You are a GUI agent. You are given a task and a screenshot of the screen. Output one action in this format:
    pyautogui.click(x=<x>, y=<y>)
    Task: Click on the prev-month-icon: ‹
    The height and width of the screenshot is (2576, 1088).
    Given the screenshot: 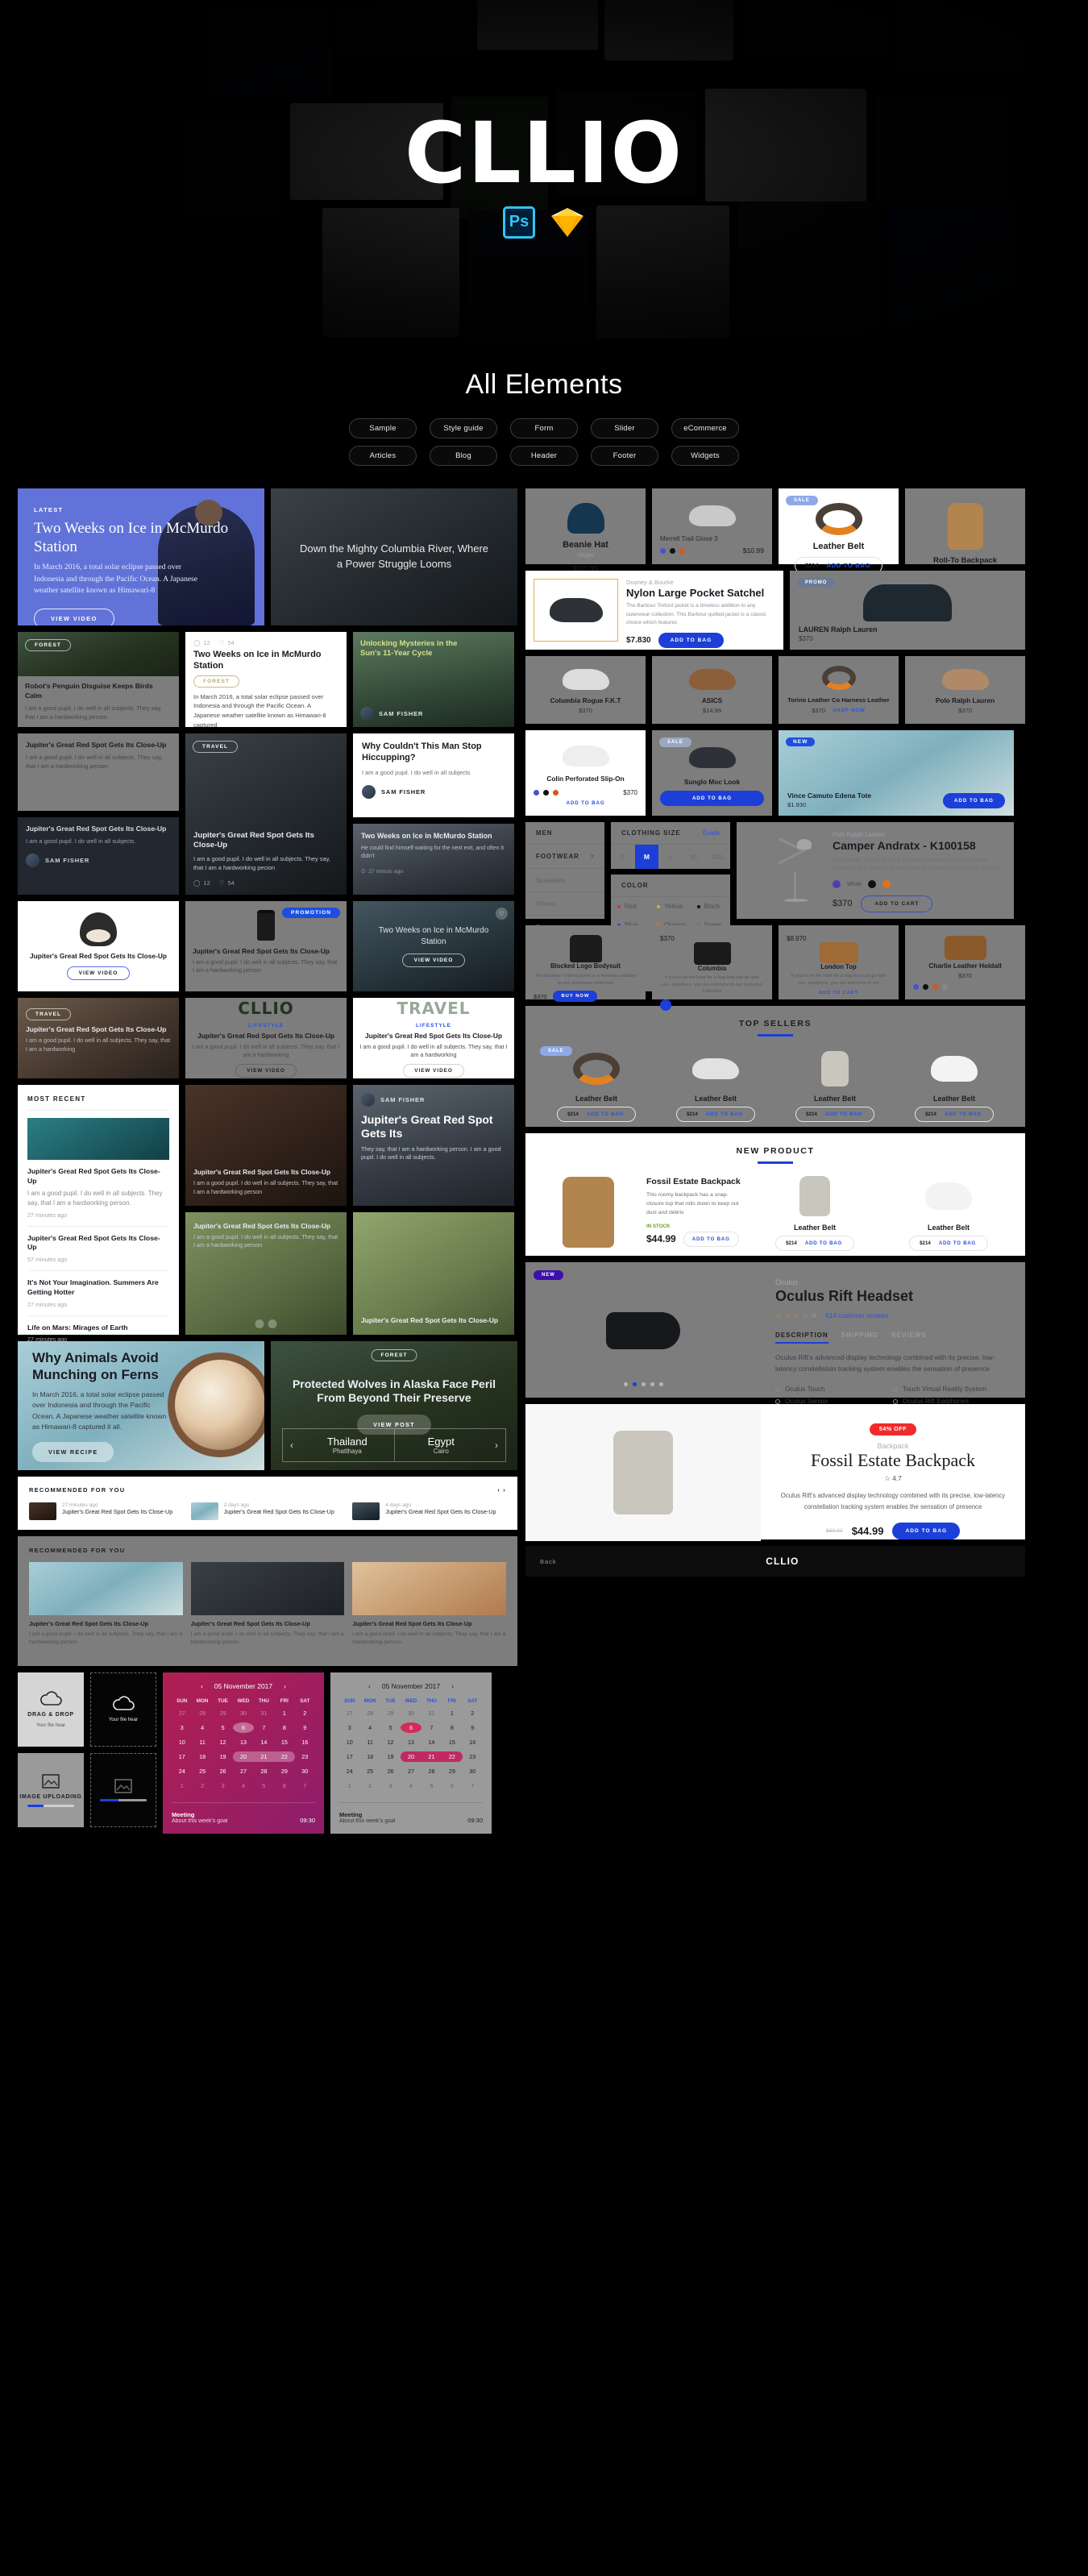 What is the action you would take?
    pyautogui.click(x=202, y=1686)
    